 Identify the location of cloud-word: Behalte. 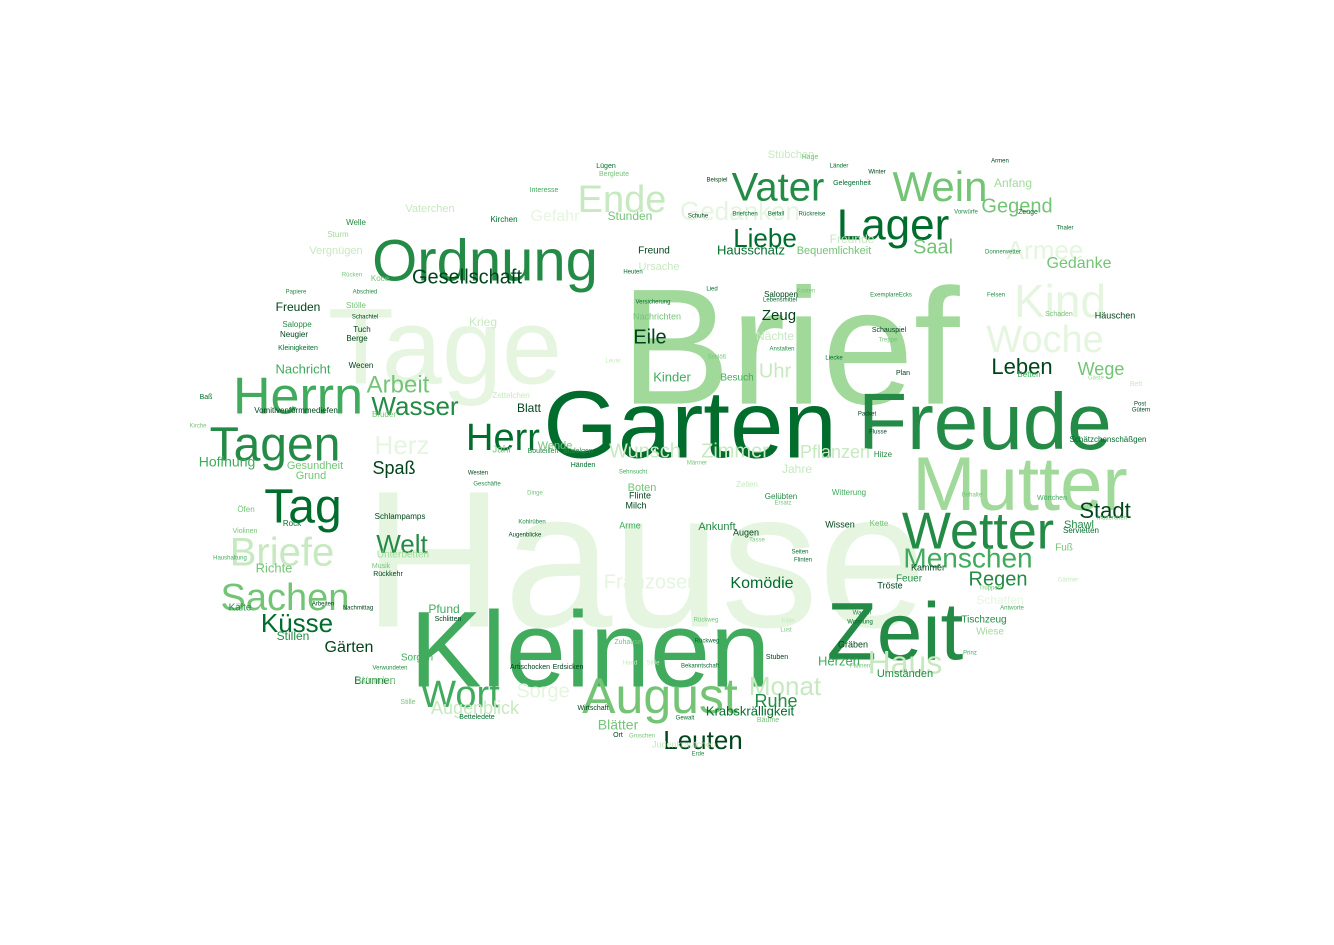
(972, 496).